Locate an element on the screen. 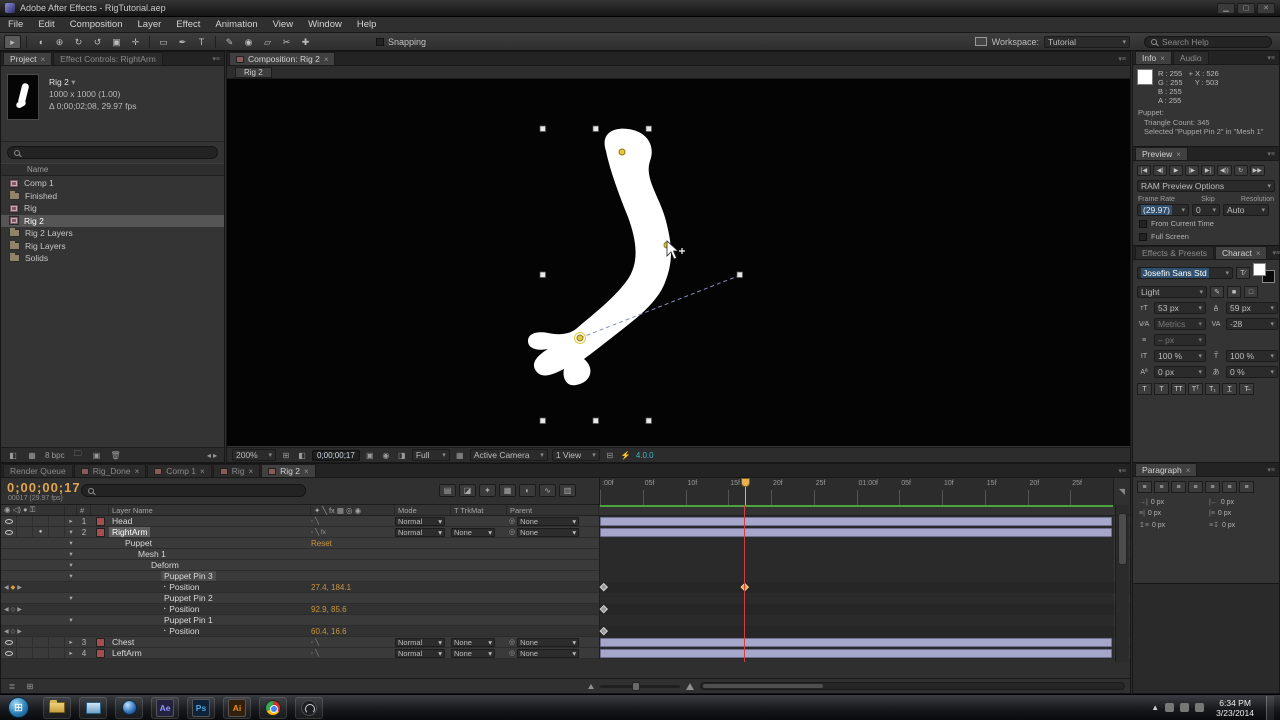 Image resolution: width=1280 pixels, height=720 pixels. mode-select: Normal ▾ is located at coordinates (420, 653).